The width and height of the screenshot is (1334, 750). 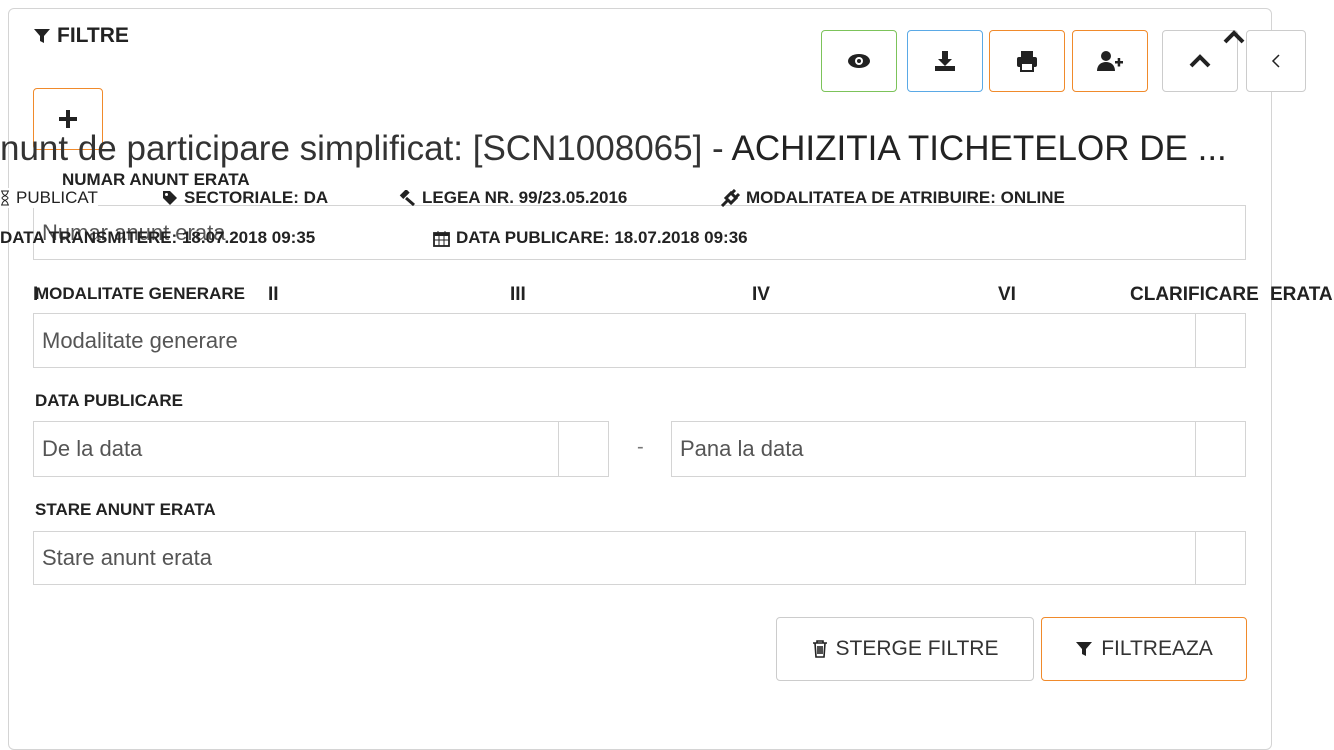 I want to click on print-icon, so click(x=1027, y=61).